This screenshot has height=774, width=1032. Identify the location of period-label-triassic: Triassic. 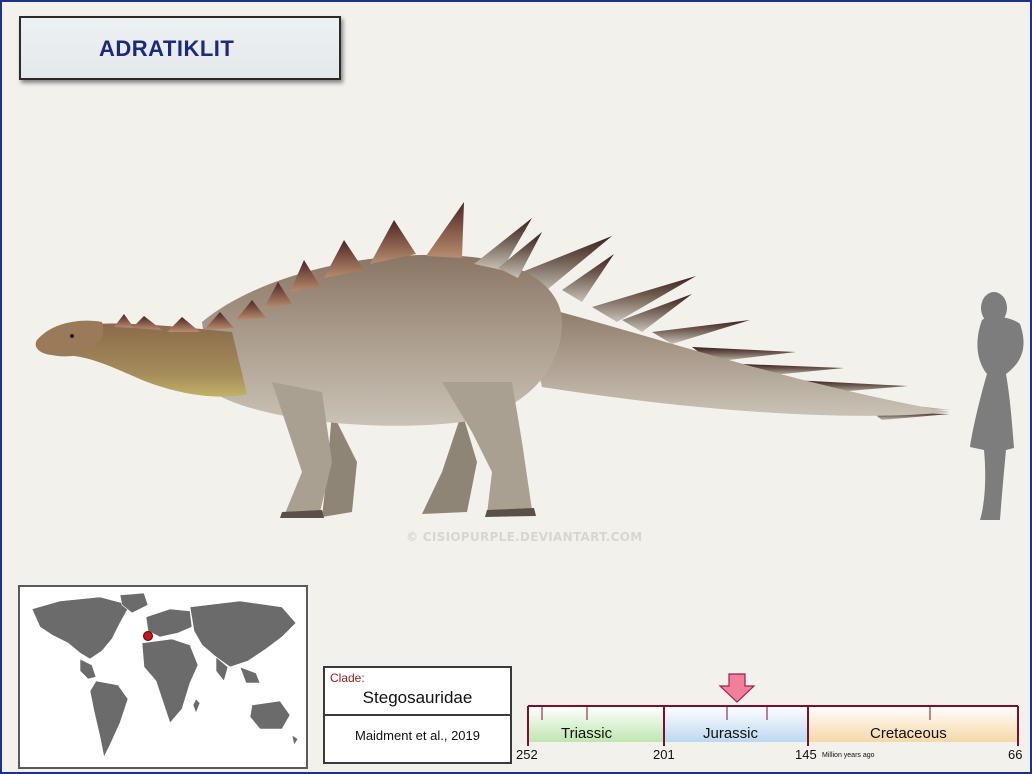
(587, 733).